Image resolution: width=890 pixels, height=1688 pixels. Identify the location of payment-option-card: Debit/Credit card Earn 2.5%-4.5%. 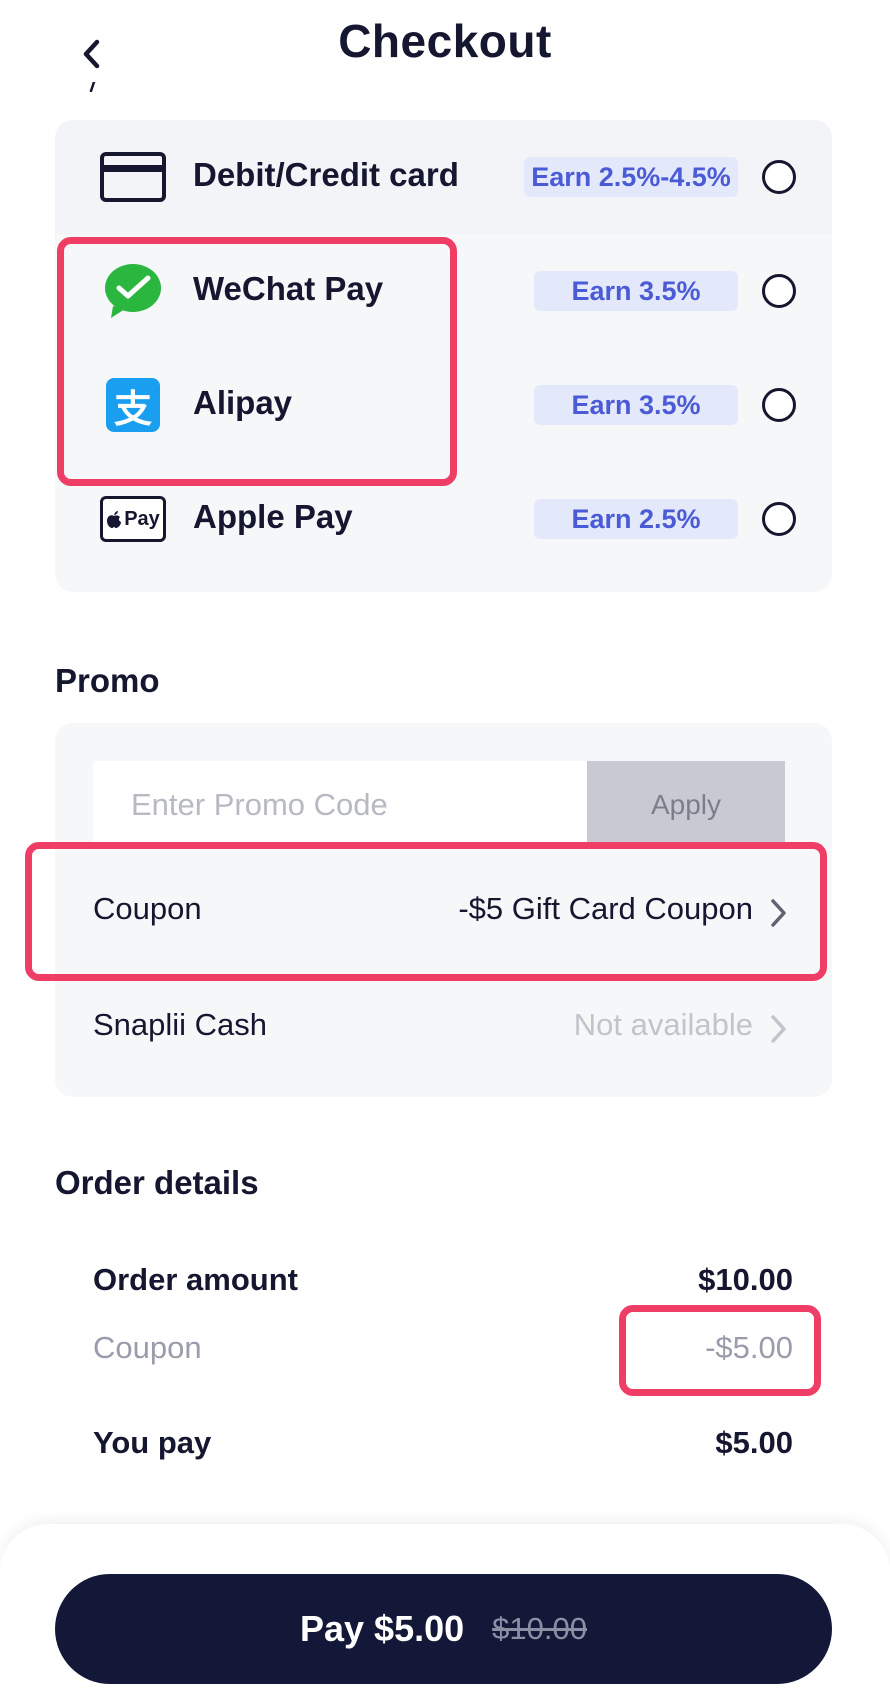
(443, 177).